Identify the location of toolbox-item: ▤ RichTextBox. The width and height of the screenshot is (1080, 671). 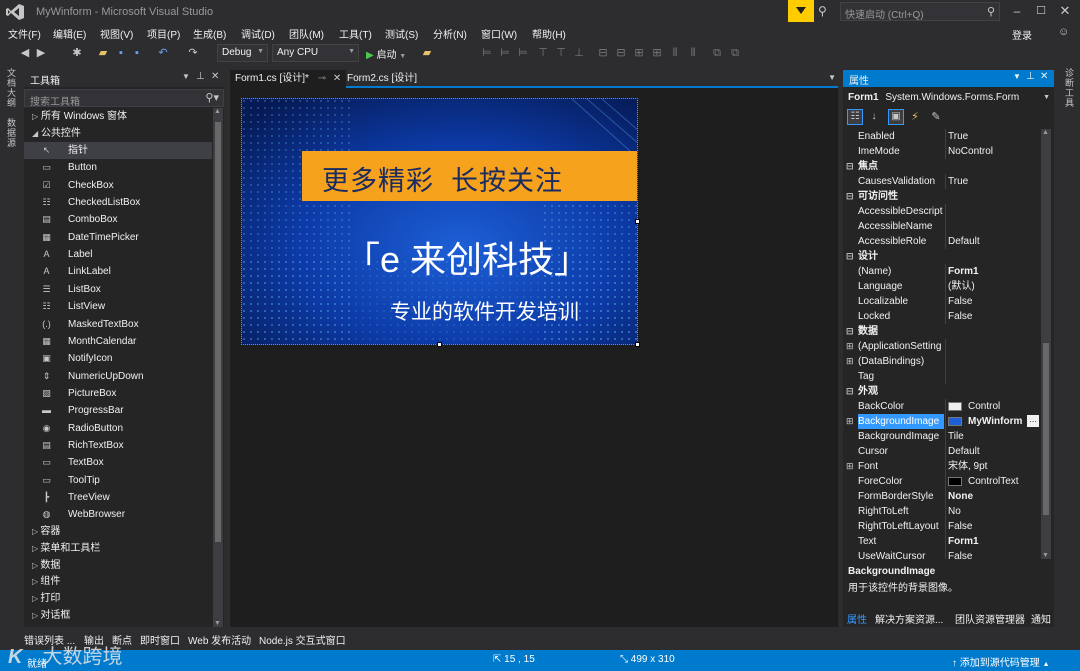
(118, 445).